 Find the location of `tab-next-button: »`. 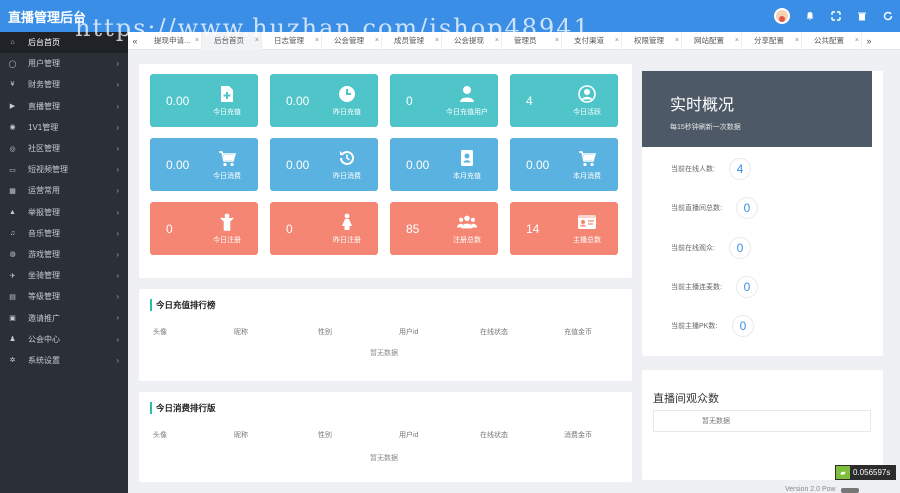

tab-next-button: » is located at coordinates (869, 41).